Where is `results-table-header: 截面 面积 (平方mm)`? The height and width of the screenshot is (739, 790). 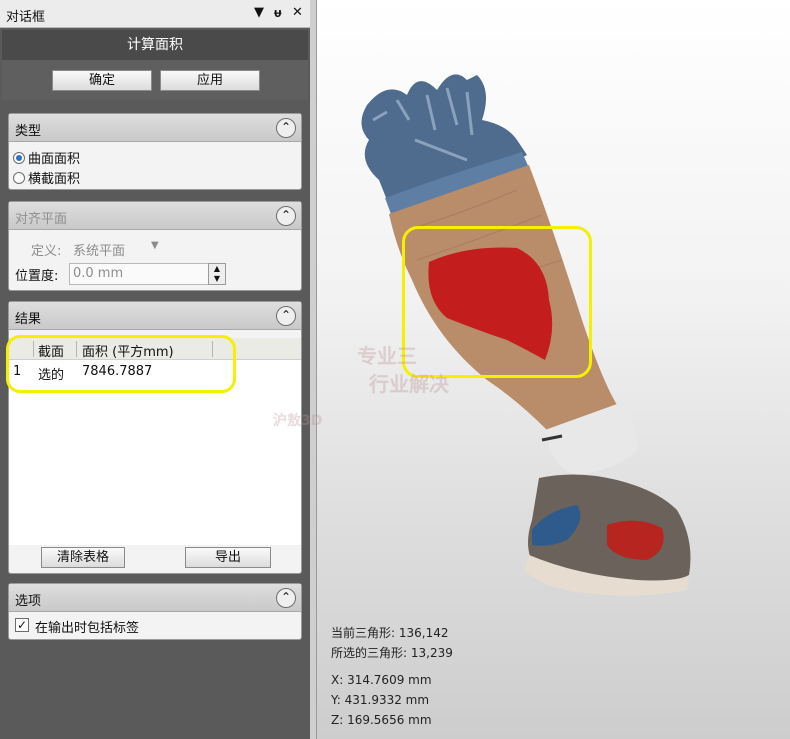 results-table-header: 截面 面积 (平方mm) is located at coordinates (155, 349).